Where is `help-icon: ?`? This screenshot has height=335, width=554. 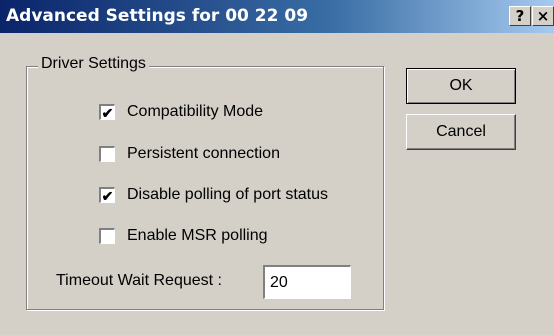
help-icon: ? is located at coordinates (520, 15).